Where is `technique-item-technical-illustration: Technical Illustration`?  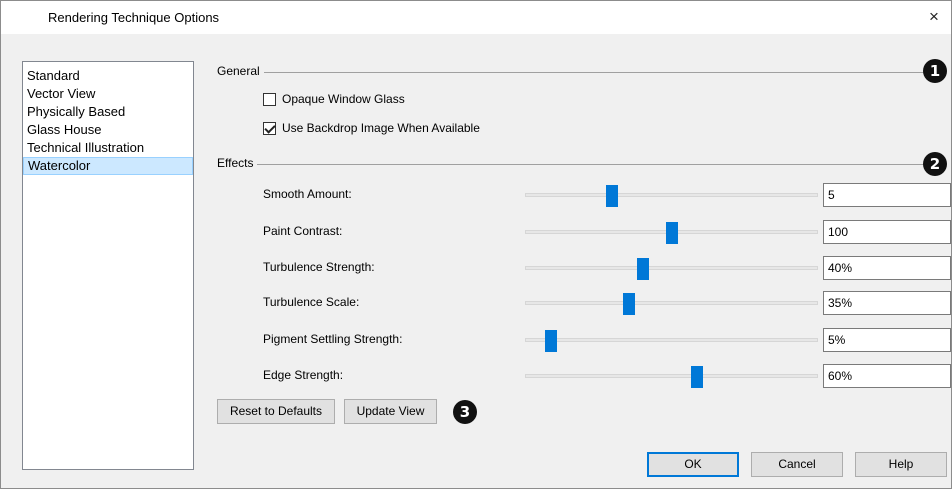 technique-item-technical-illustration: Technical Illustration is located at coordinates (108, 148).